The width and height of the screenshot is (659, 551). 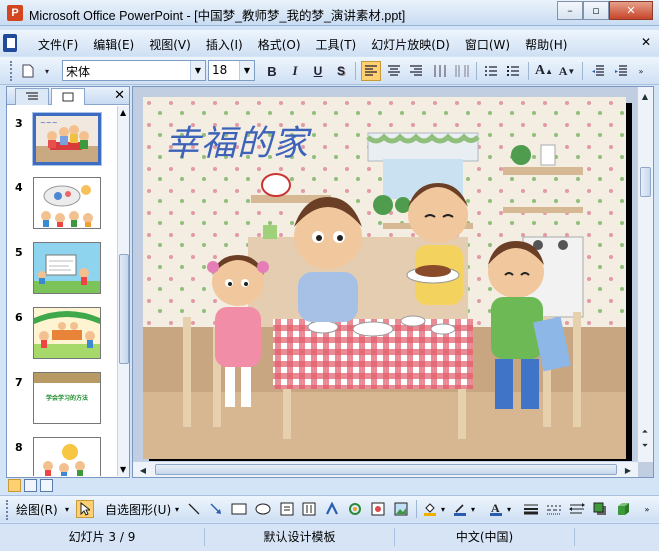 What do you see at coordinates (440, 71) in the screenshot?
I see `distribute-icon` at bounding box center [440, 71].